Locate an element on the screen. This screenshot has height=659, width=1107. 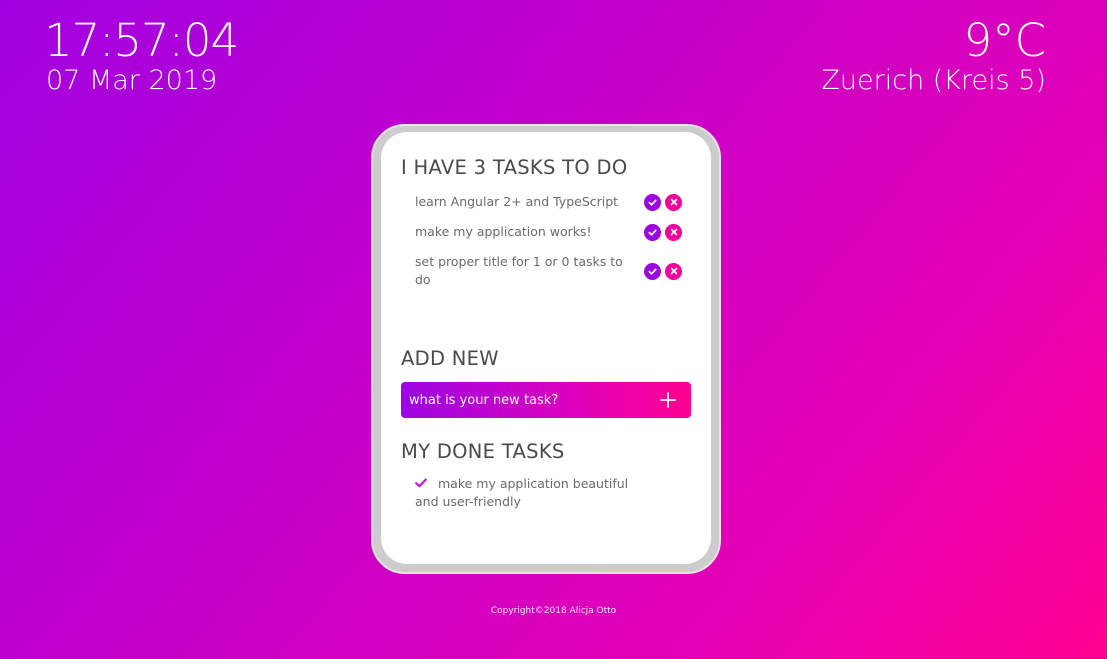
check-icon is located at coordinates (421, 484).